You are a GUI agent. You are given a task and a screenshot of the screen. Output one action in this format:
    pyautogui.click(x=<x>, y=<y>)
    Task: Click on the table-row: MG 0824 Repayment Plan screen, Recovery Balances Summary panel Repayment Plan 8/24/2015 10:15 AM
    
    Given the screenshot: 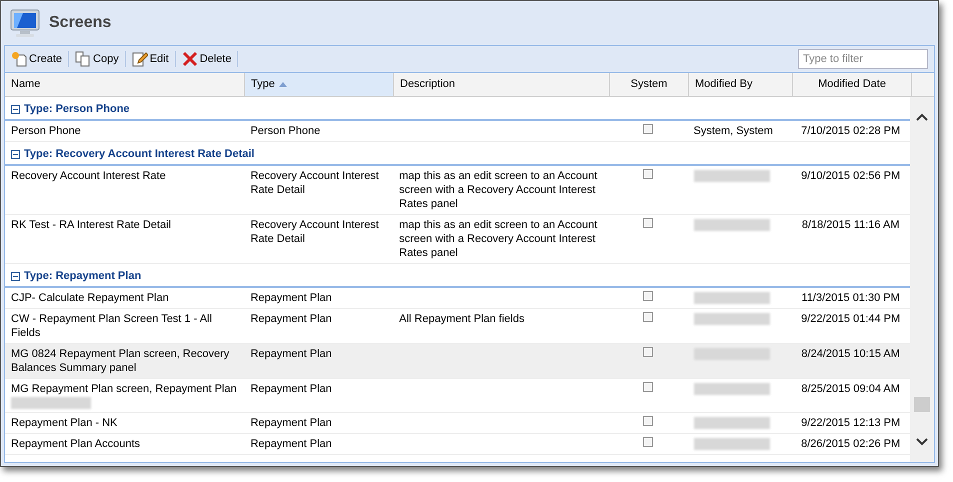 What is the action you would take?
    pyautogui.click(x=457, y=361)
    